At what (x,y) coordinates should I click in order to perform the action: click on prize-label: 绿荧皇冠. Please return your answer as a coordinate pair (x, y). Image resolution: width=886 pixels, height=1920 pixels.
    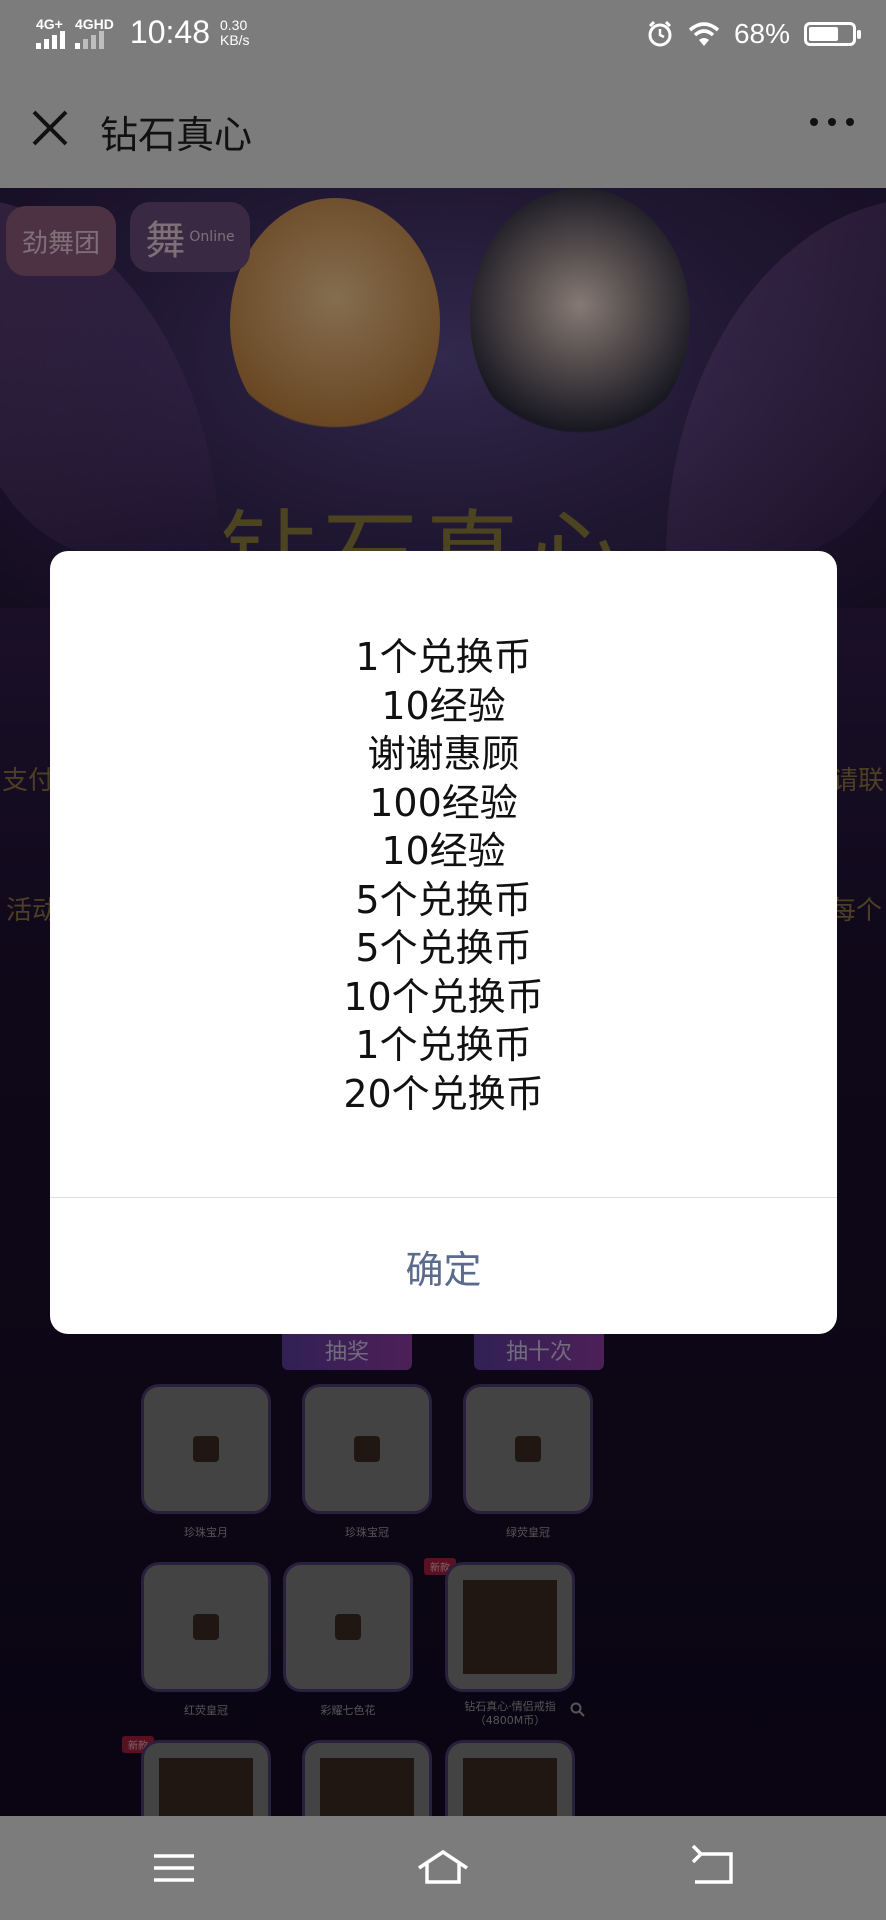
    Looking at the image, I should click on (528, 1532).